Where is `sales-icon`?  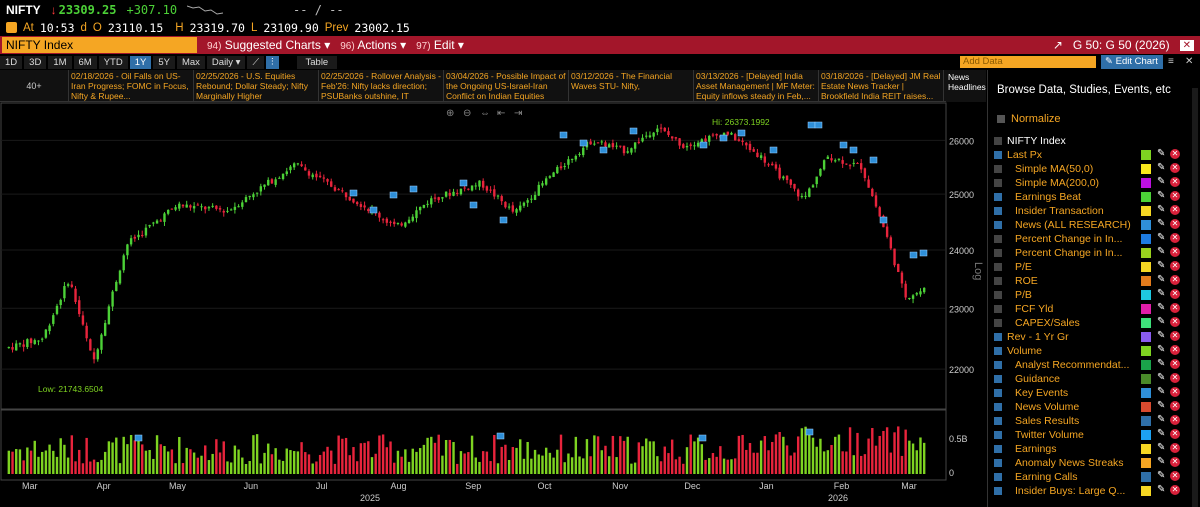 sales-icon is located at coordinates (1146, 421).